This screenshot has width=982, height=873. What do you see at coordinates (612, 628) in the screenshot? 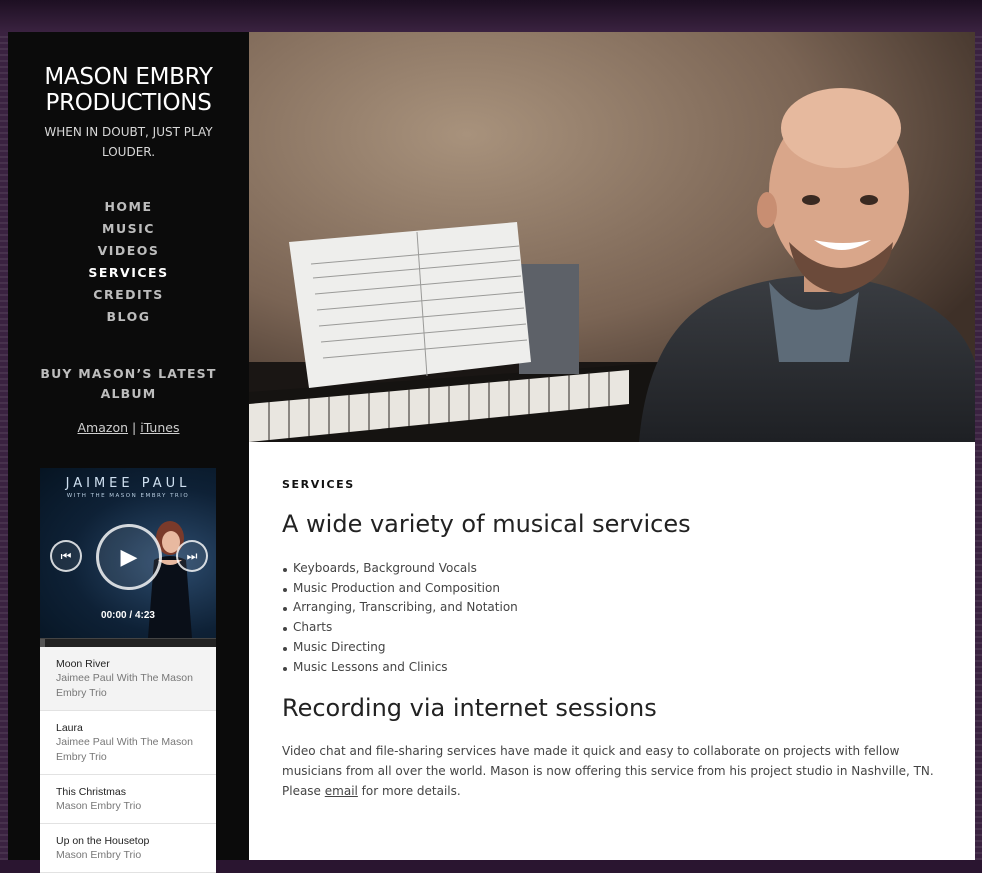
I see `list-item: Charts` at bounding box center [612, 628].